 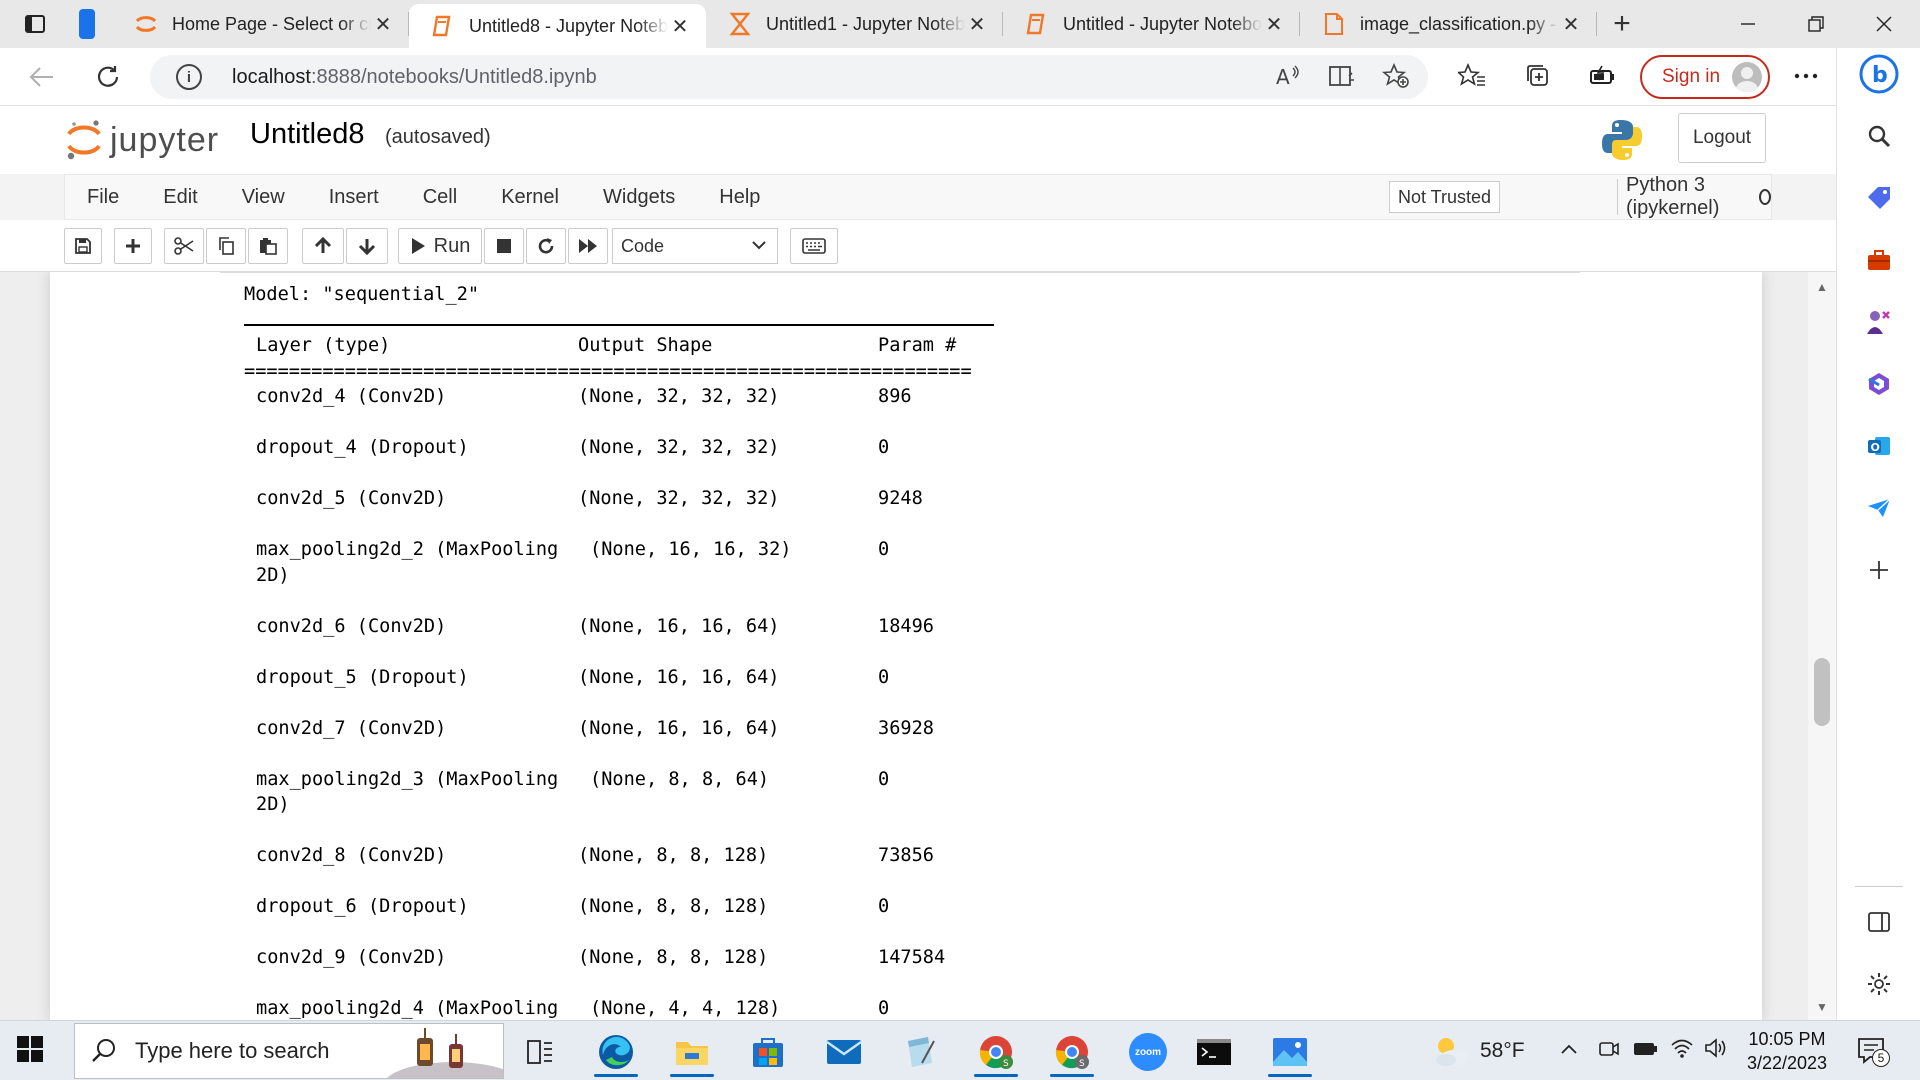 I want to click on scrollbar-thumb, so click(x=1822, y=692).